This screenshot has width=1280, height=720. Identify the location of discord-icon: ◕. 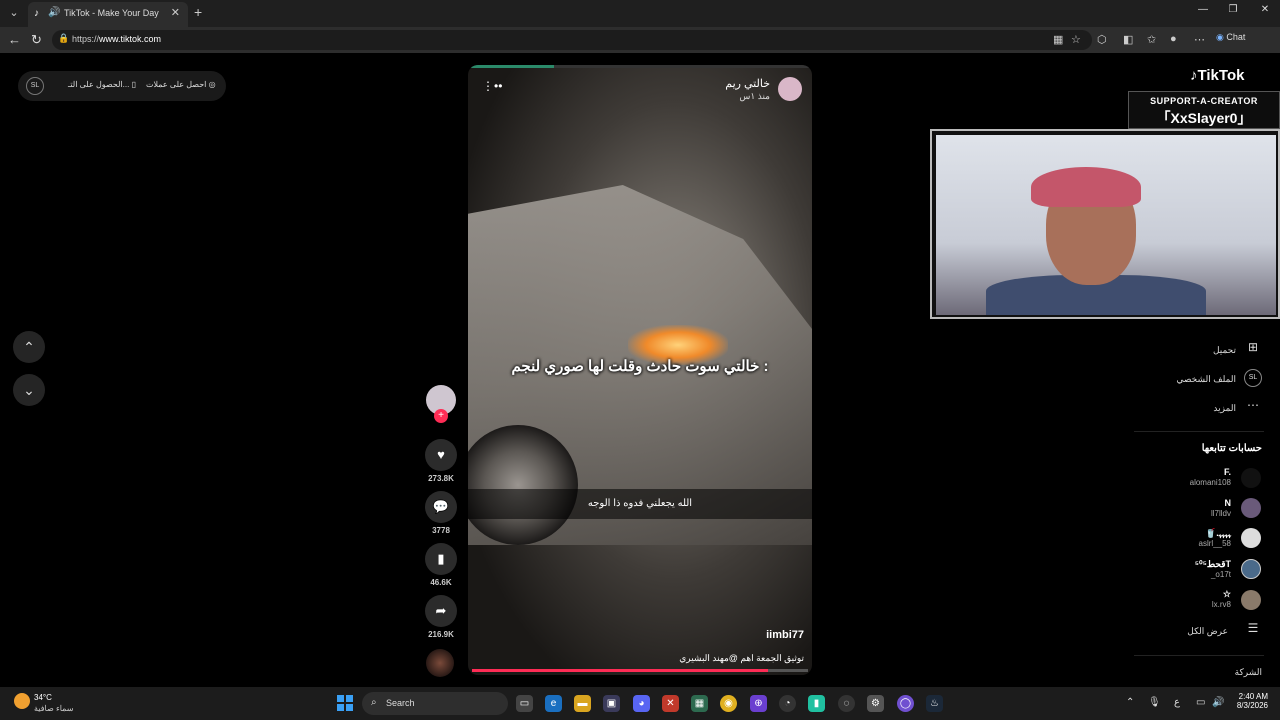
(641, 703).